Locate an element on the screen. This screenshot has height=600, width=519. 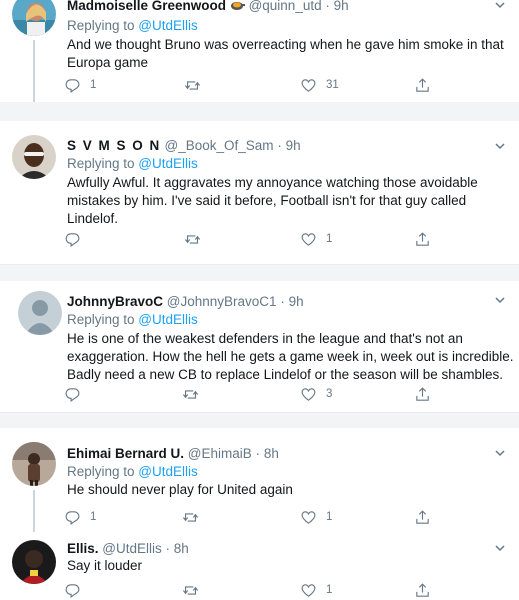
username: @quinn_utd is located at coordinates (285, 6).